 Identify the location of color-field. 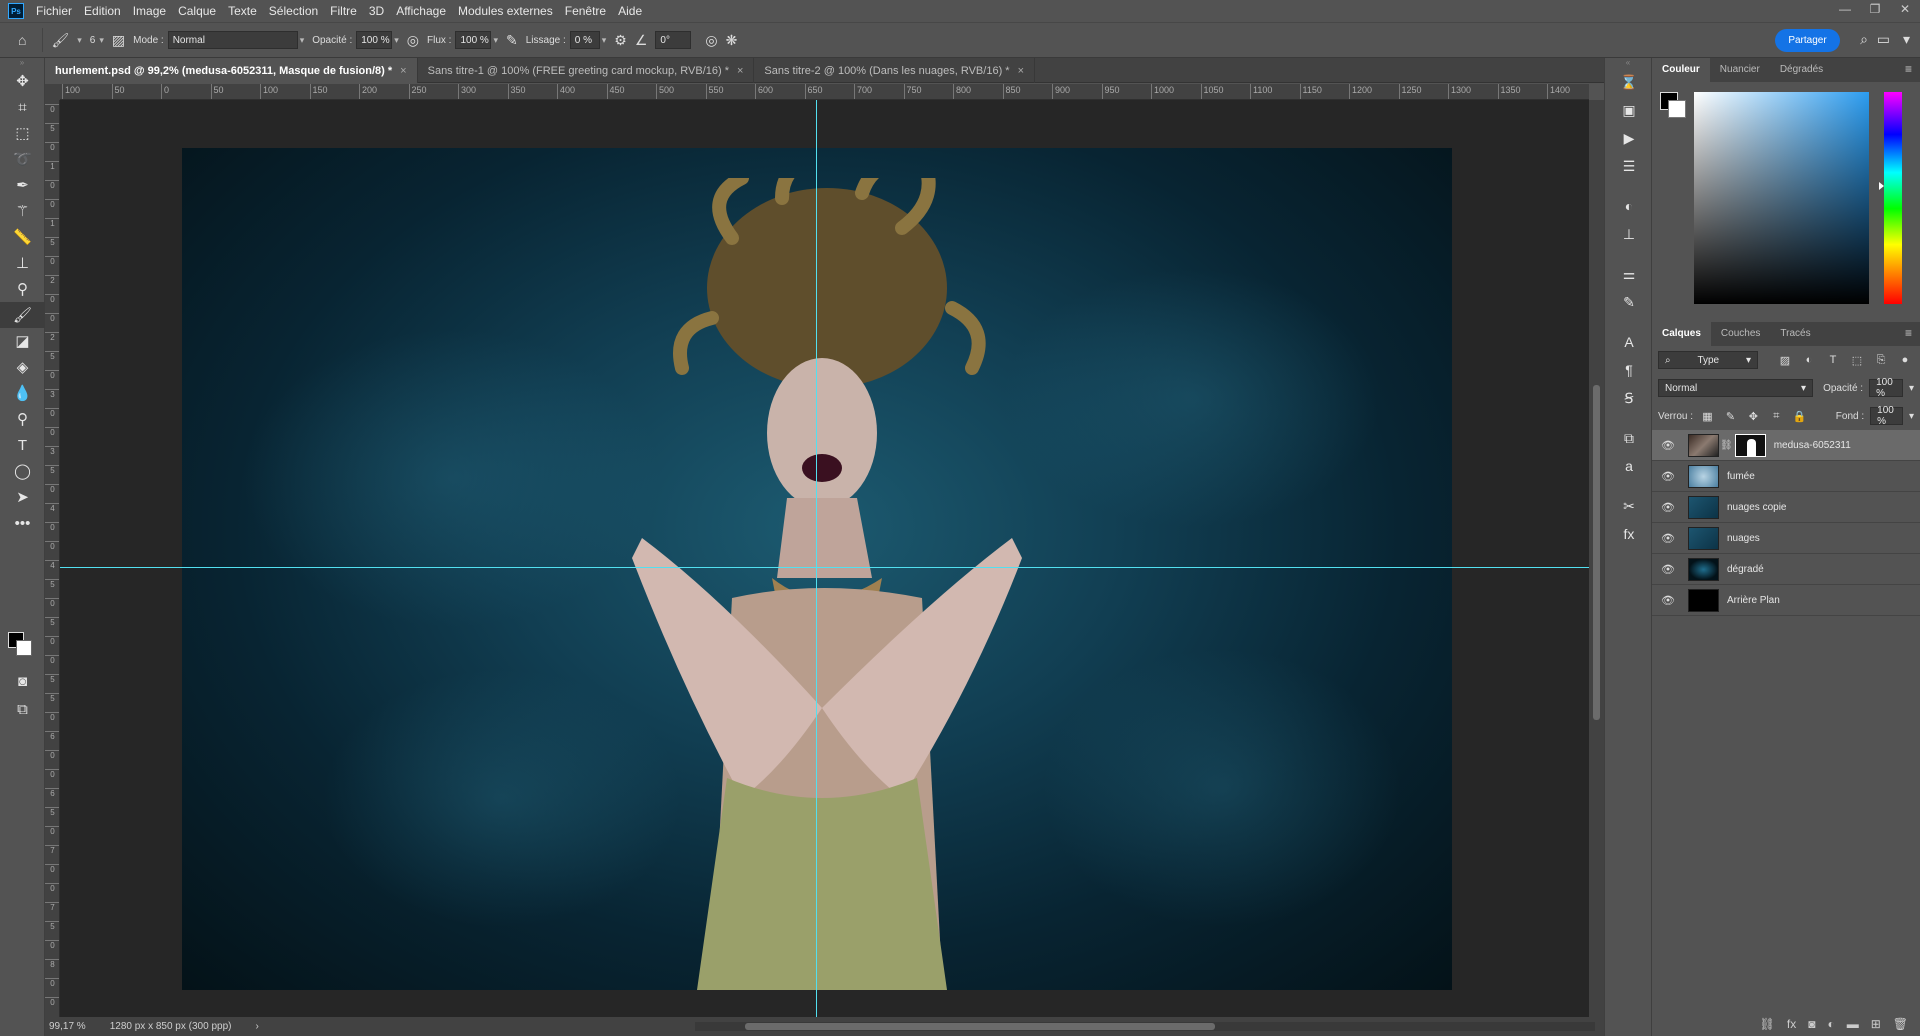
(1781, 198).